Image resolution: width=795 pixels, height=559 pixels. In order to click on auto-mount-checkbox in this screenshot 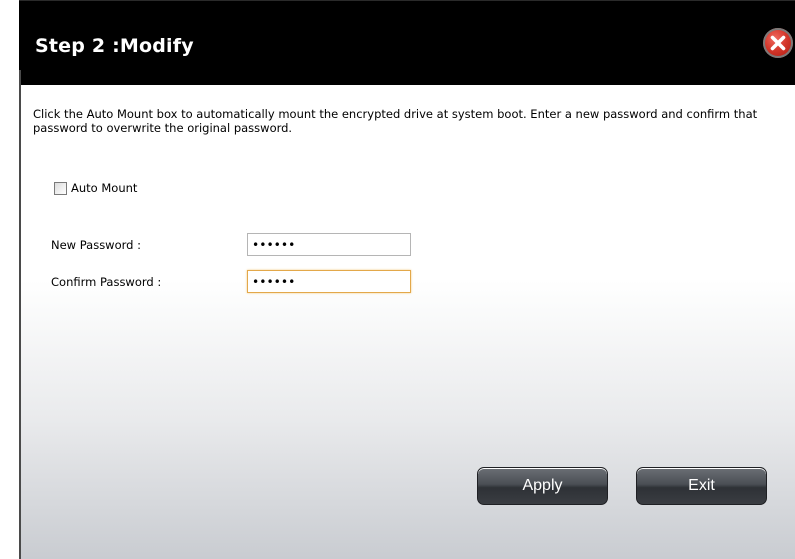, I will do `click(60, 188)`.